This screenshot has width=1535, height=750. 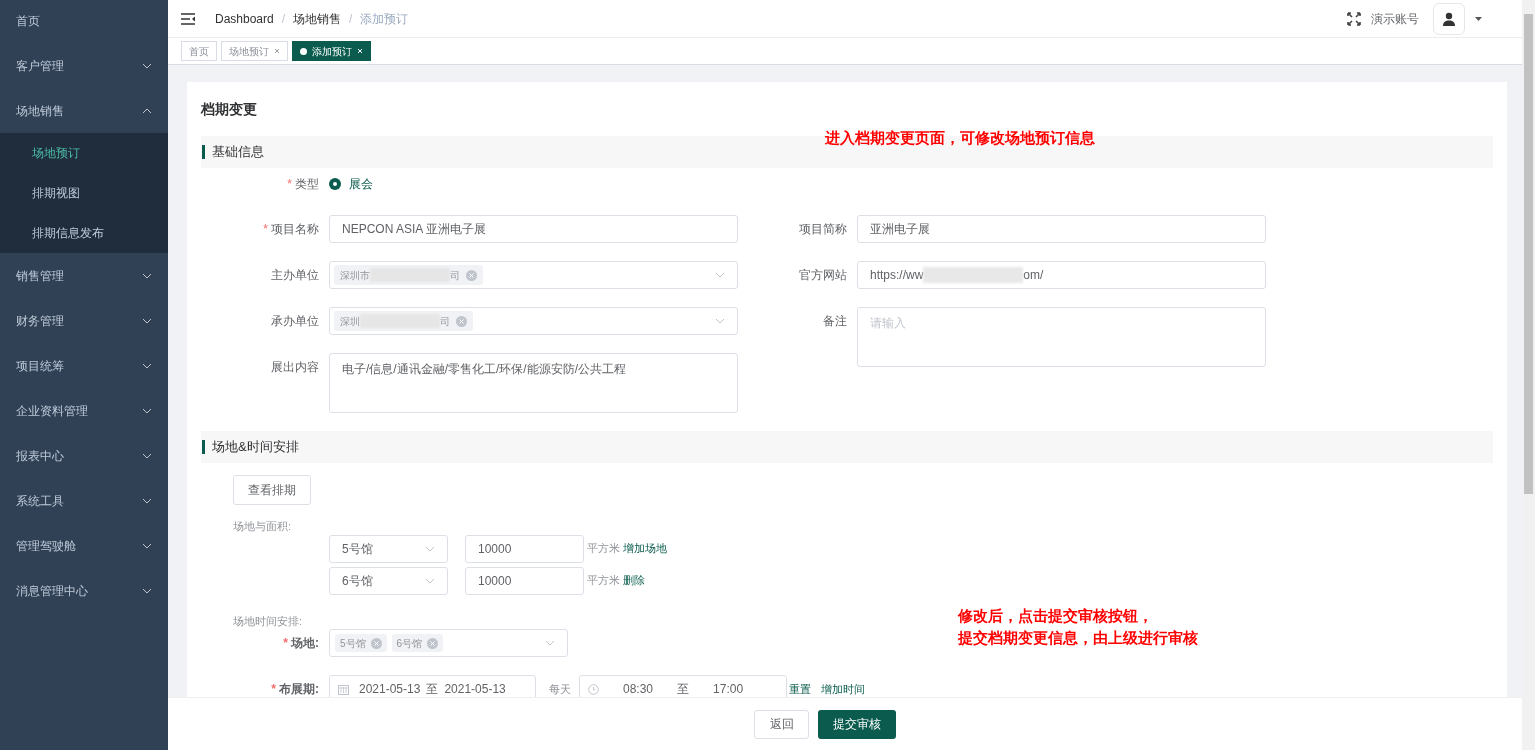 What do you see at coordinates (593, 689) in the screenshot?
I see `clock-icon` at bounding box center [593, 689].